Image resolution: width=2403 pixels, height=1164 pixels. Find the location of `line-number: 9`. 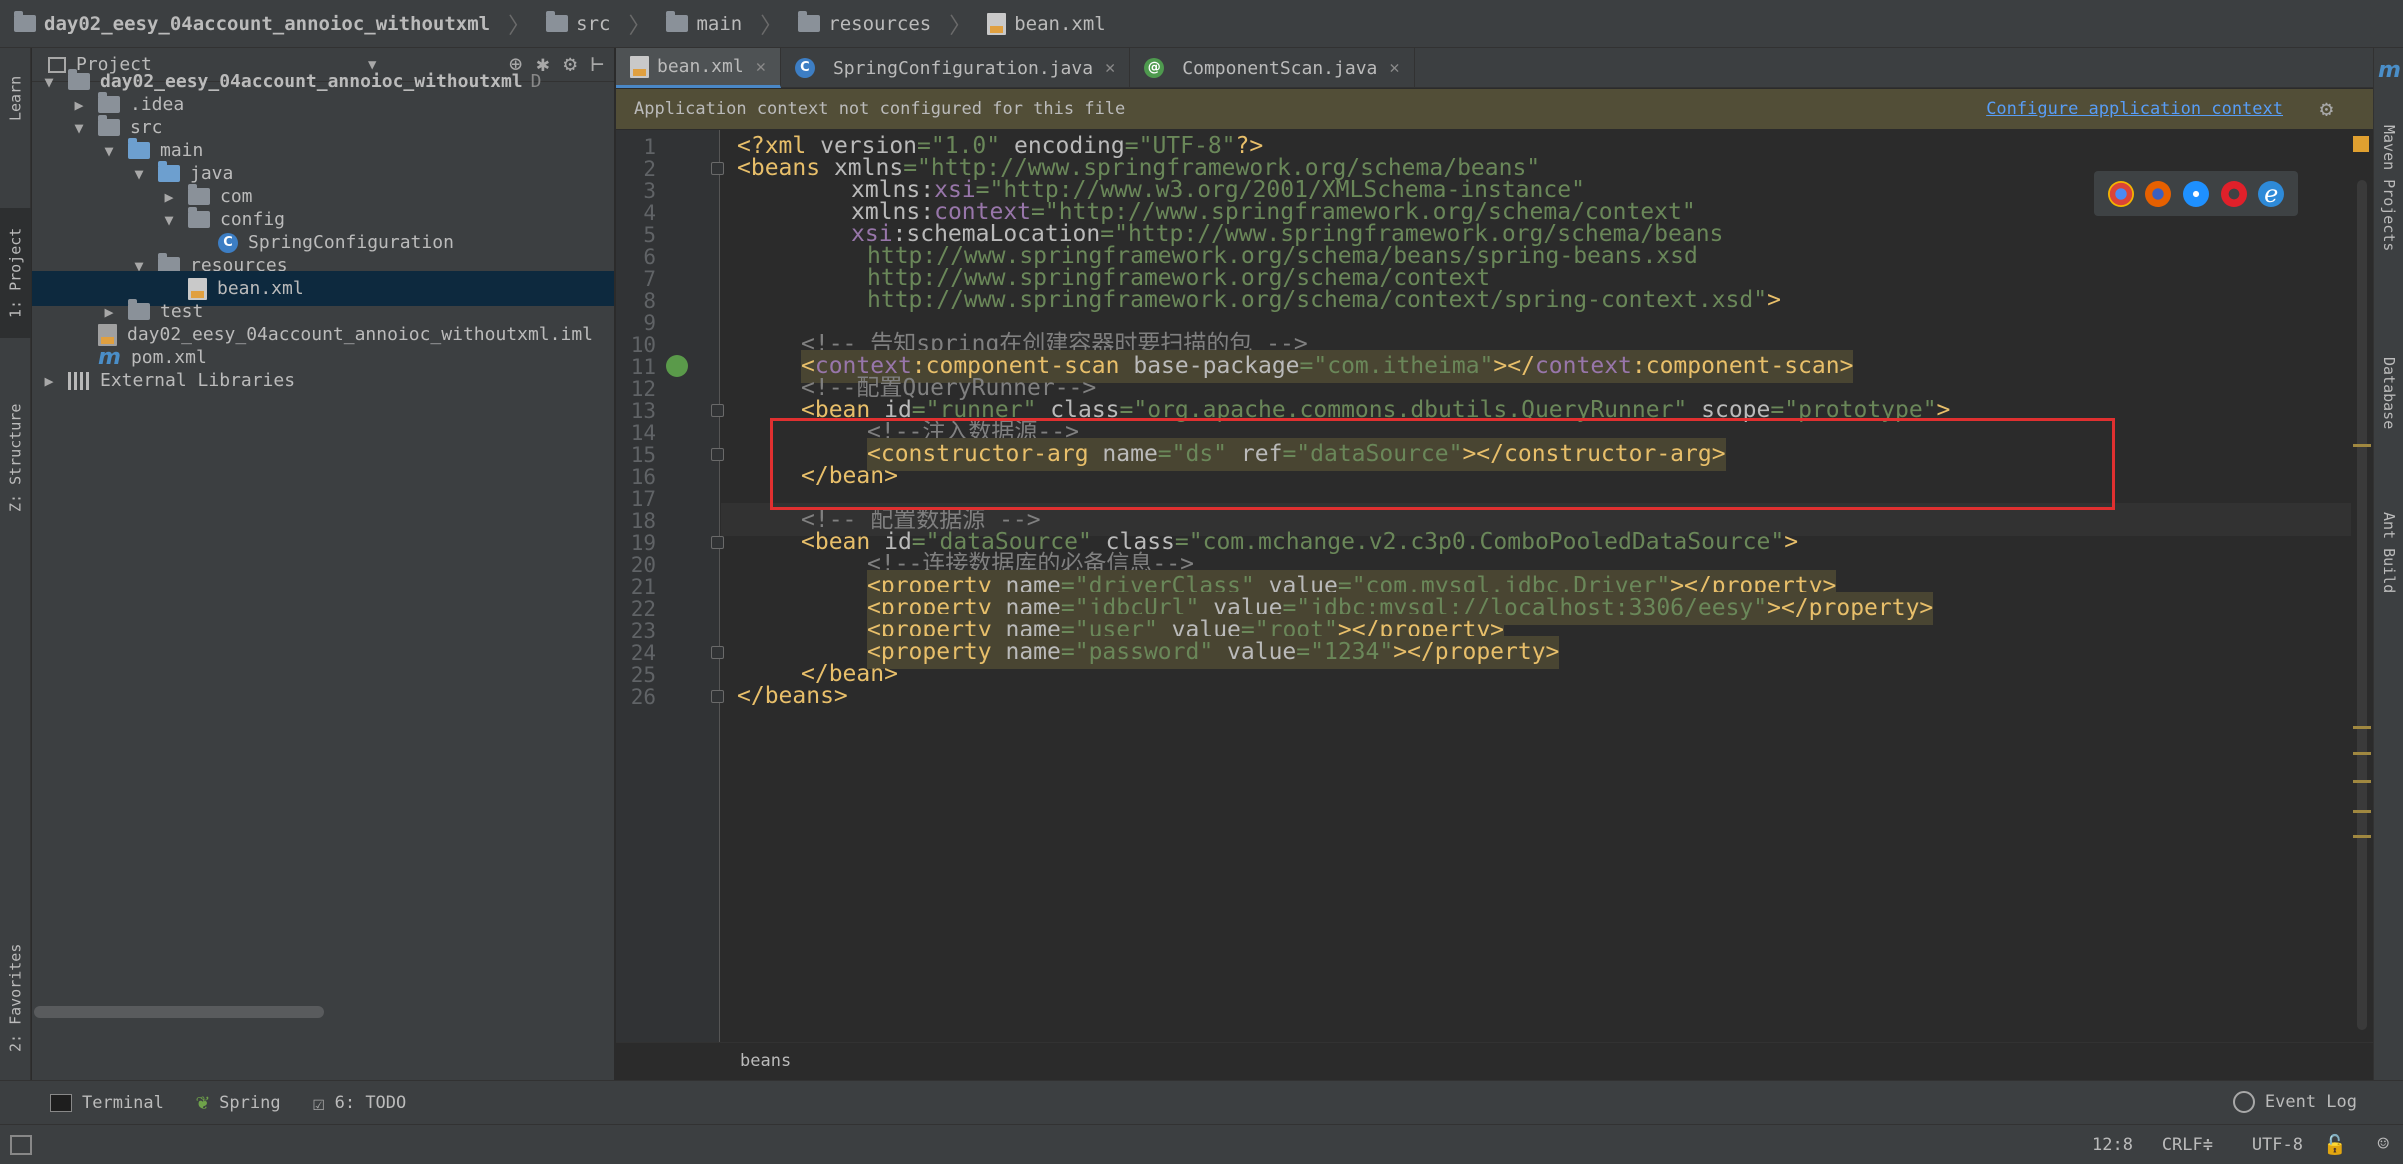

line-number: 9 is located at coordinates (649, 323).